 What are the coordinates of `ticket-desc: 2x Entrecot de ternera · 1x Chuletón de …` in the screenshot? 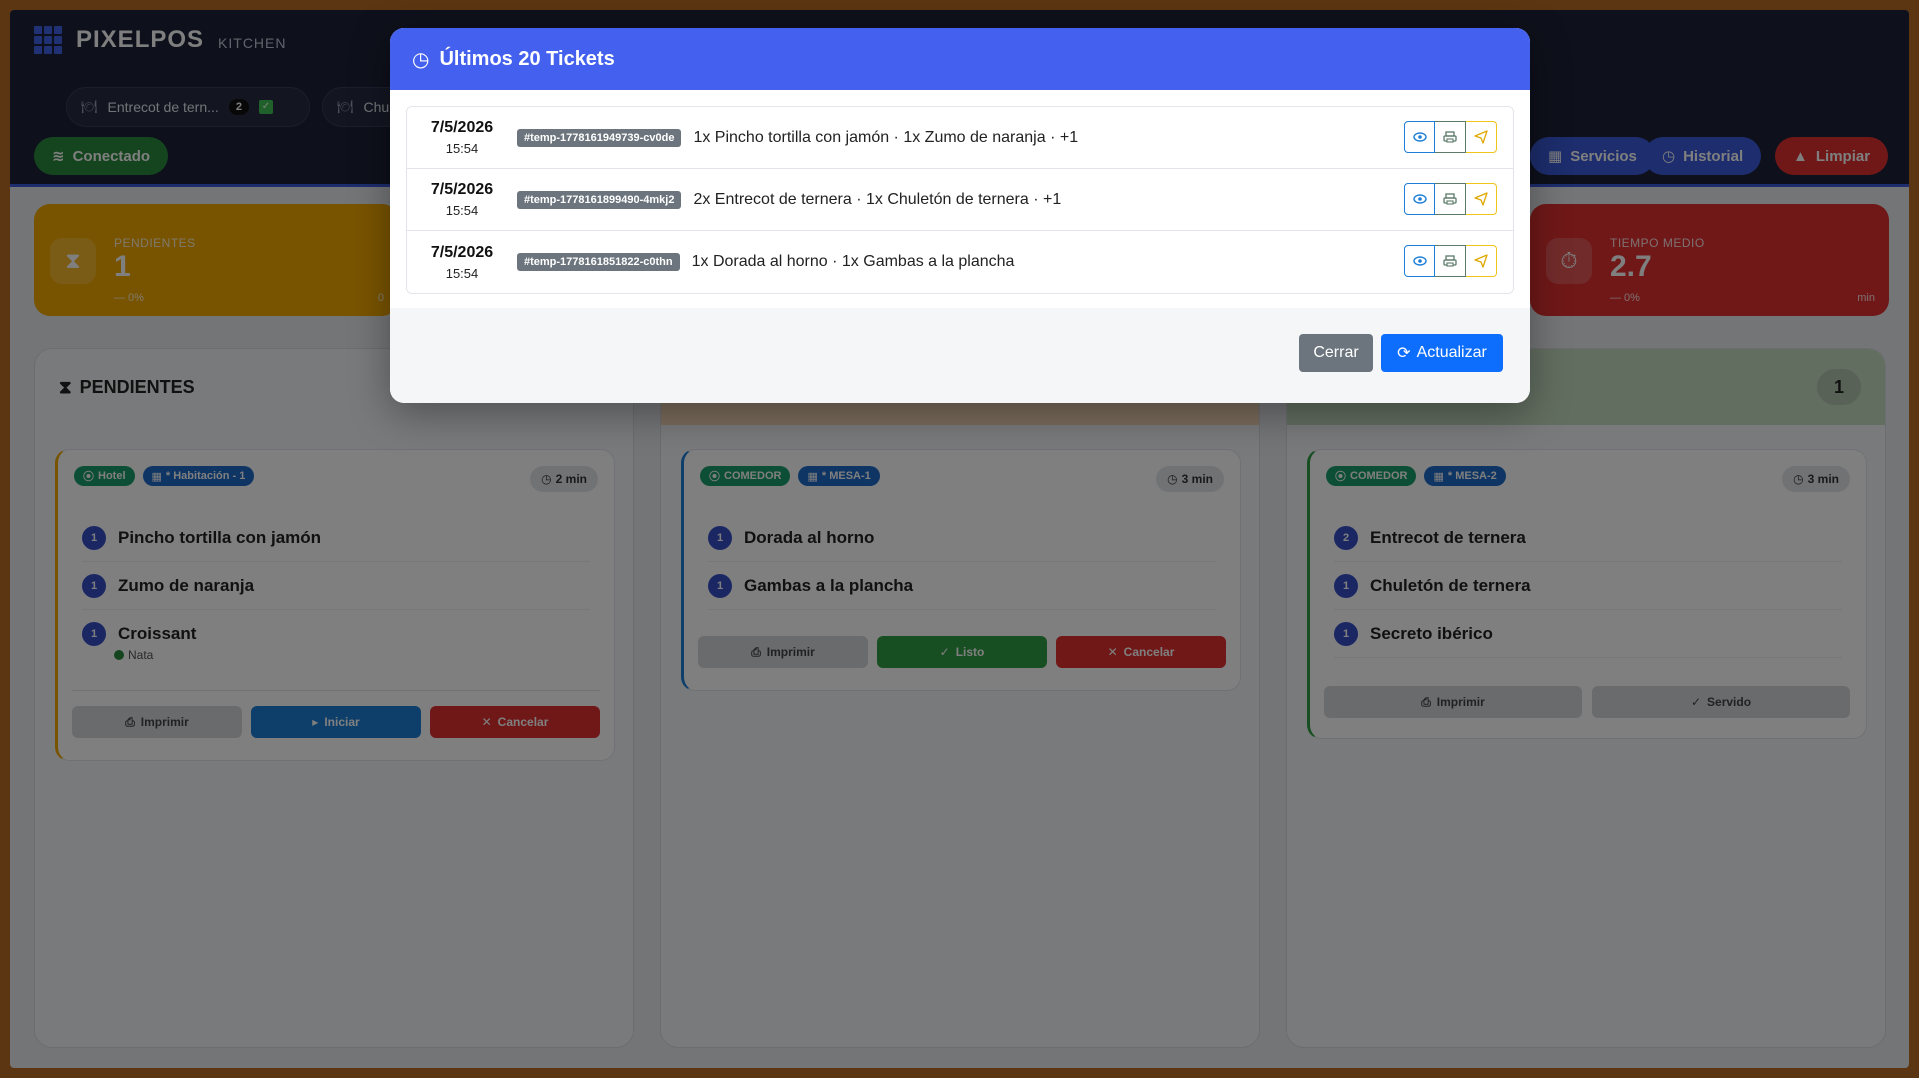 It's located at (877, 199).